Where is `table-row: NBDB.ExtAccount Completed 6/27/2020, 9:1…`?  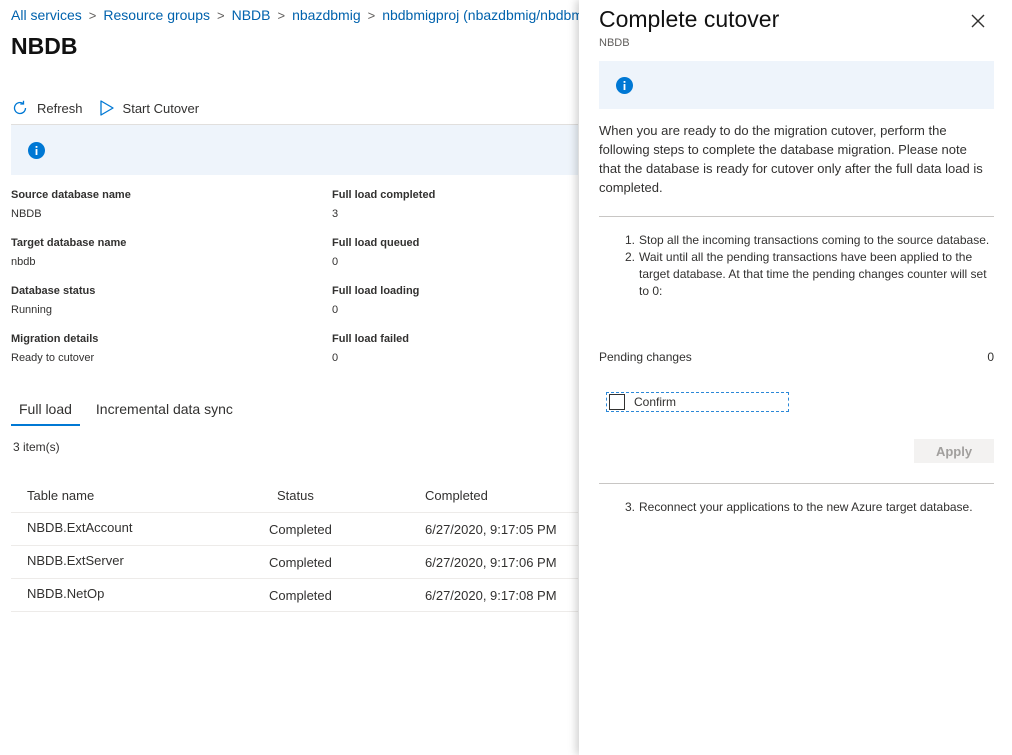 table-row: NBDB.ExtAccount Completed 6/27/2020, 9:1… is located at coordinates (294, 529).